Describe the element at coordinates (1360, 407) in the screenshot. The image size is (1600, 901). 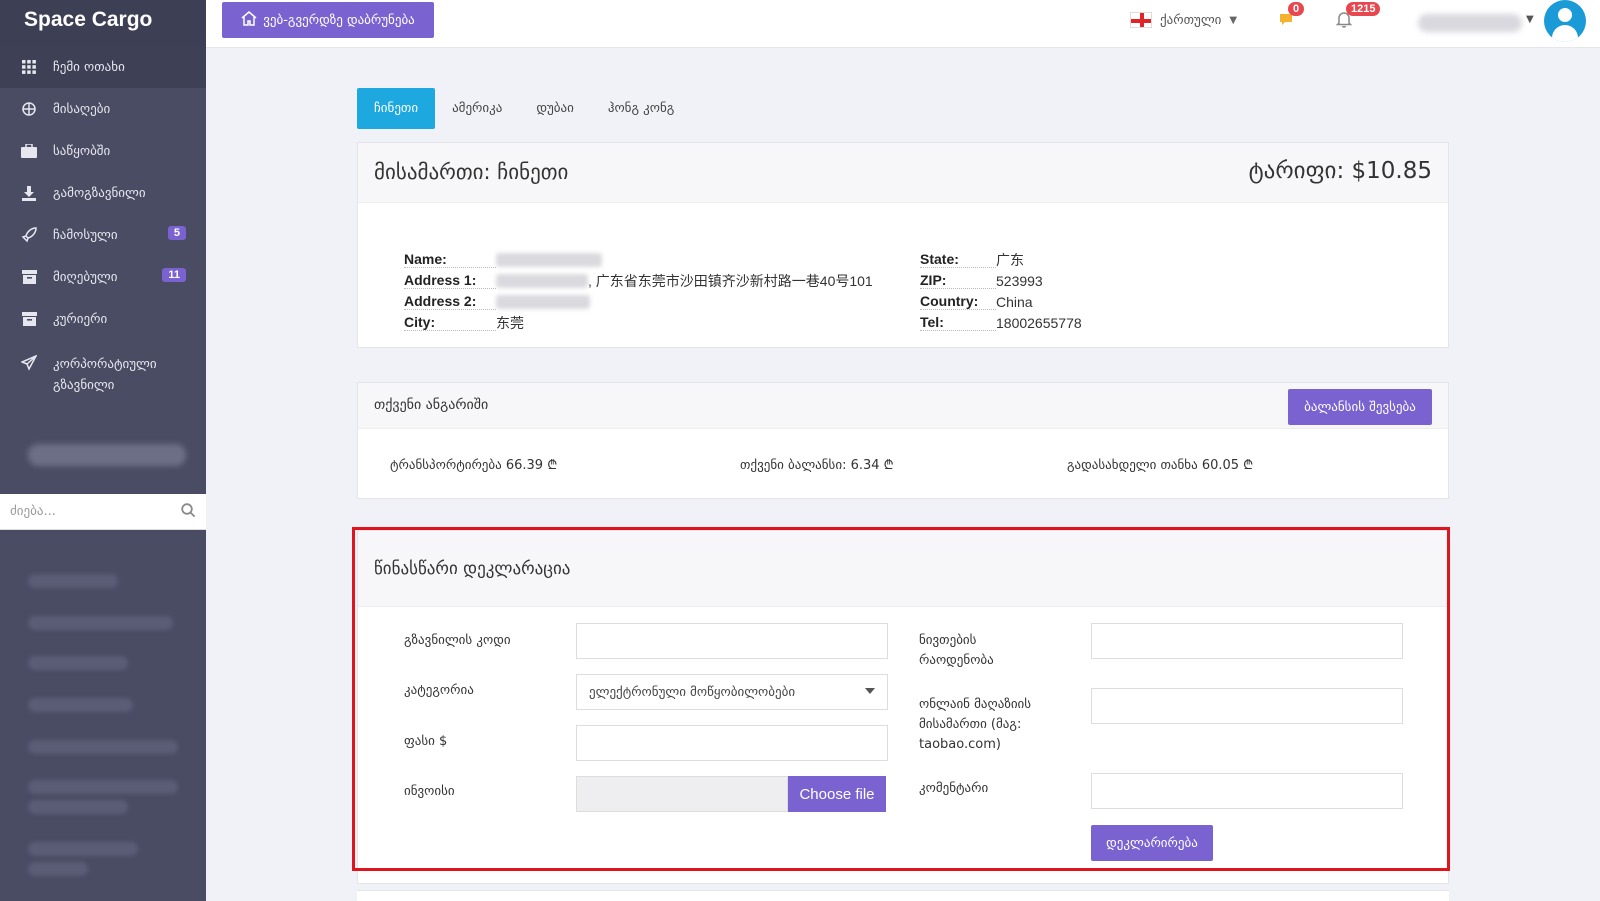
I see `top-up-balance-button: ბალანსის შევსება` at that location.